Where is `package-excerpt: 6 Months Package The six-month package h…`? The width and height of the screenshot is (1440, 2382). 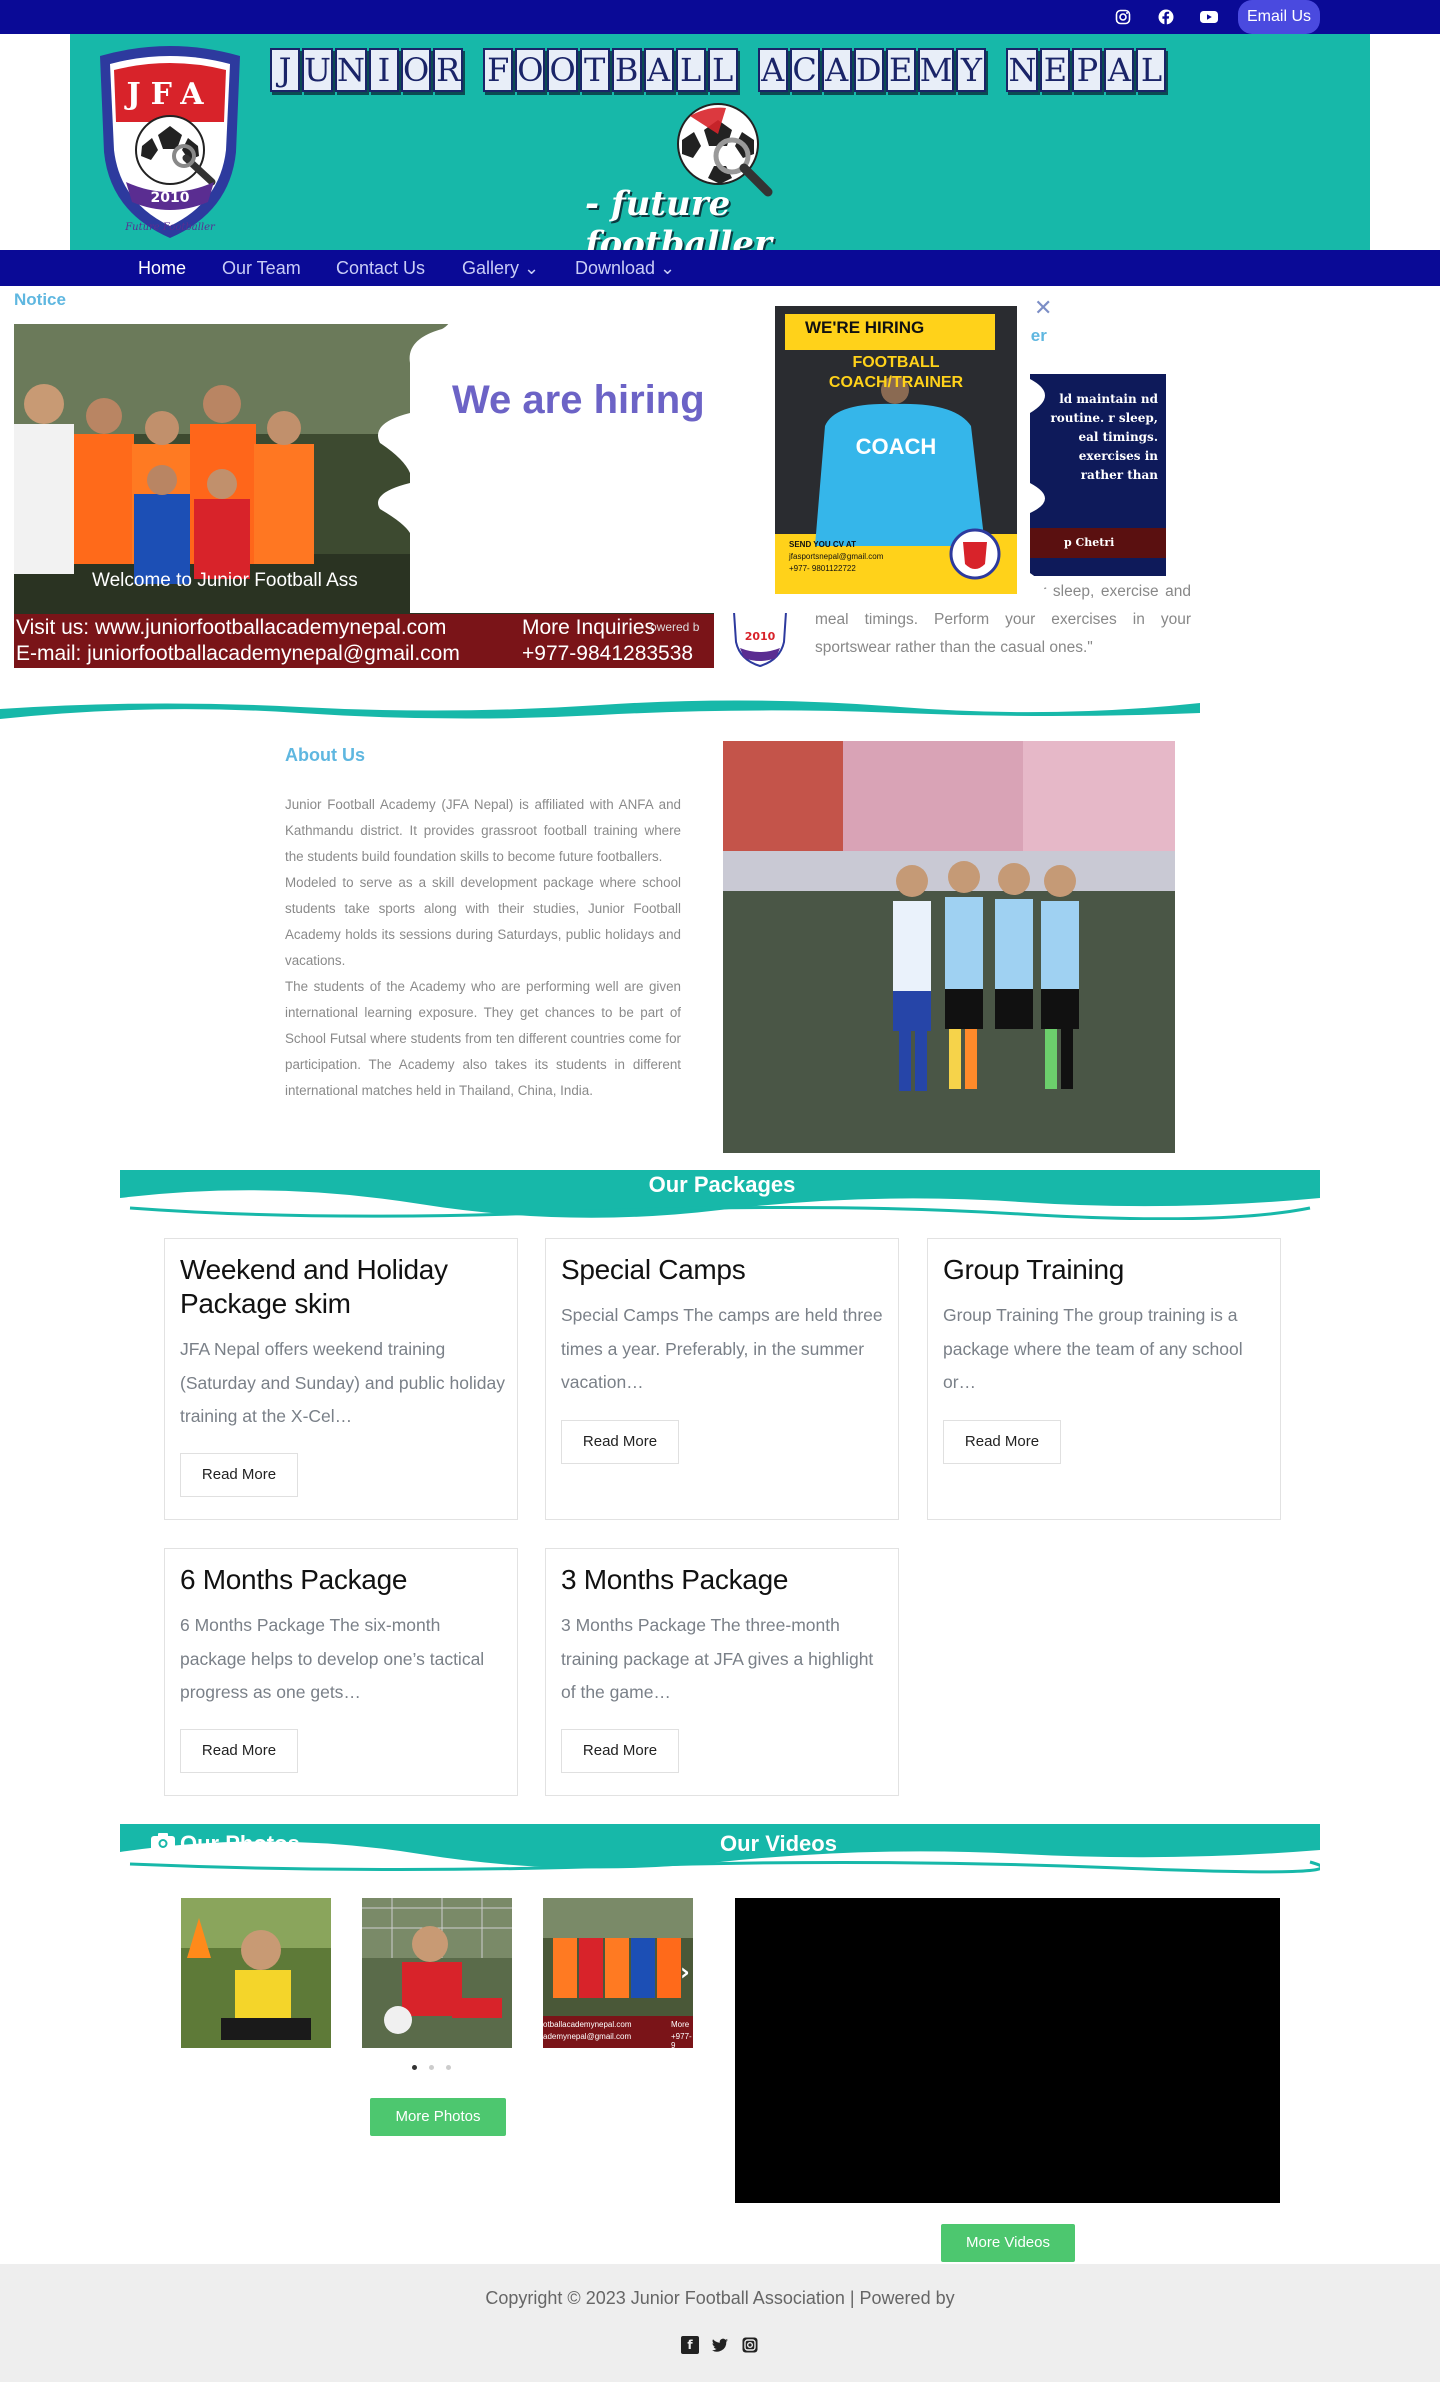
package-excerpt: 6 Months Package The six-month package h… is located at coordinates (332, 1658).